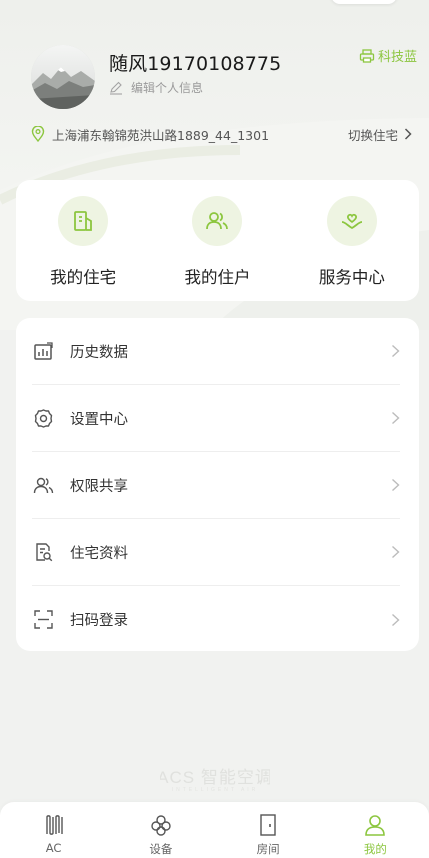 This screenshot has height=858, width=429. Describe the element at coordinates (372, 135) in the screenshot. I see `switch-home-label: 切换住宅` at that location.